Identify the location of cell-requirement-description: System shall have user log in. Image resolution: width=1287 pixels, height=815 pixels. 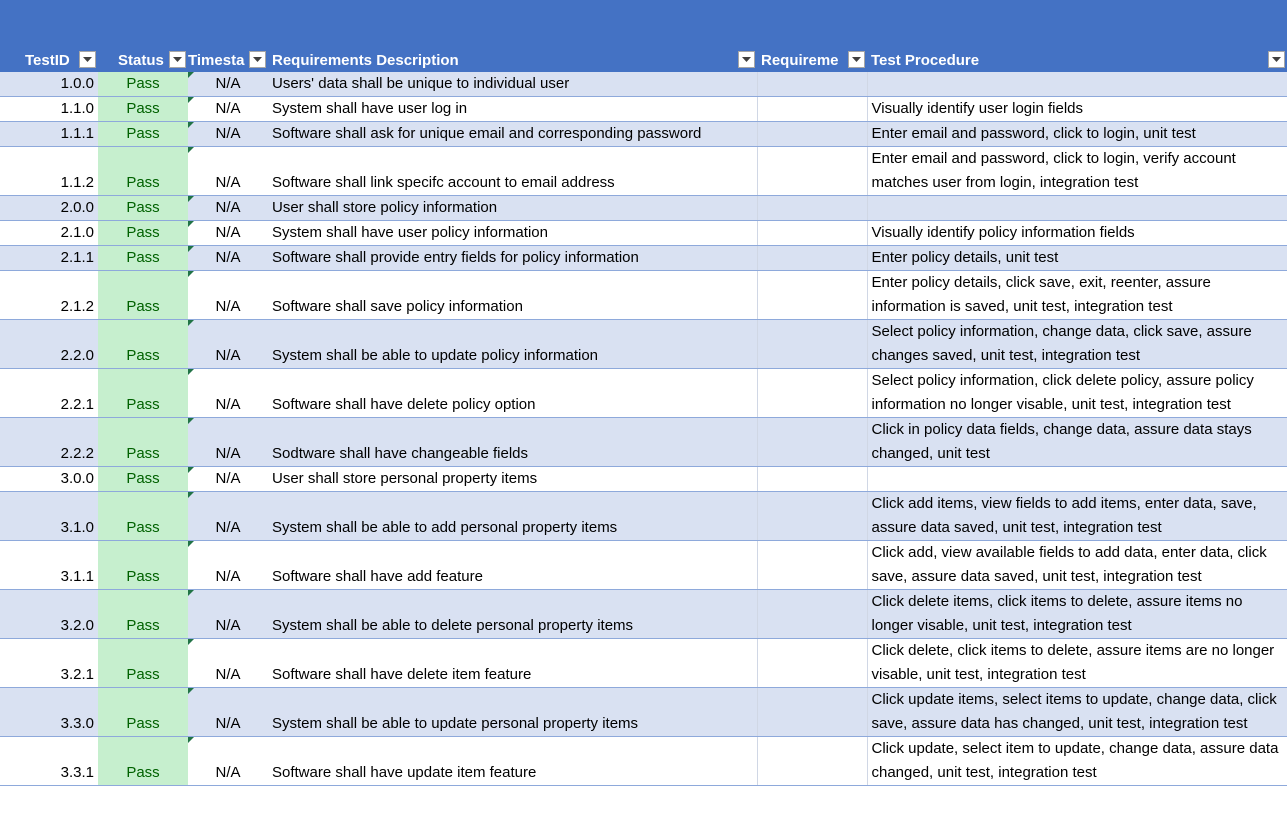
(513, 109).